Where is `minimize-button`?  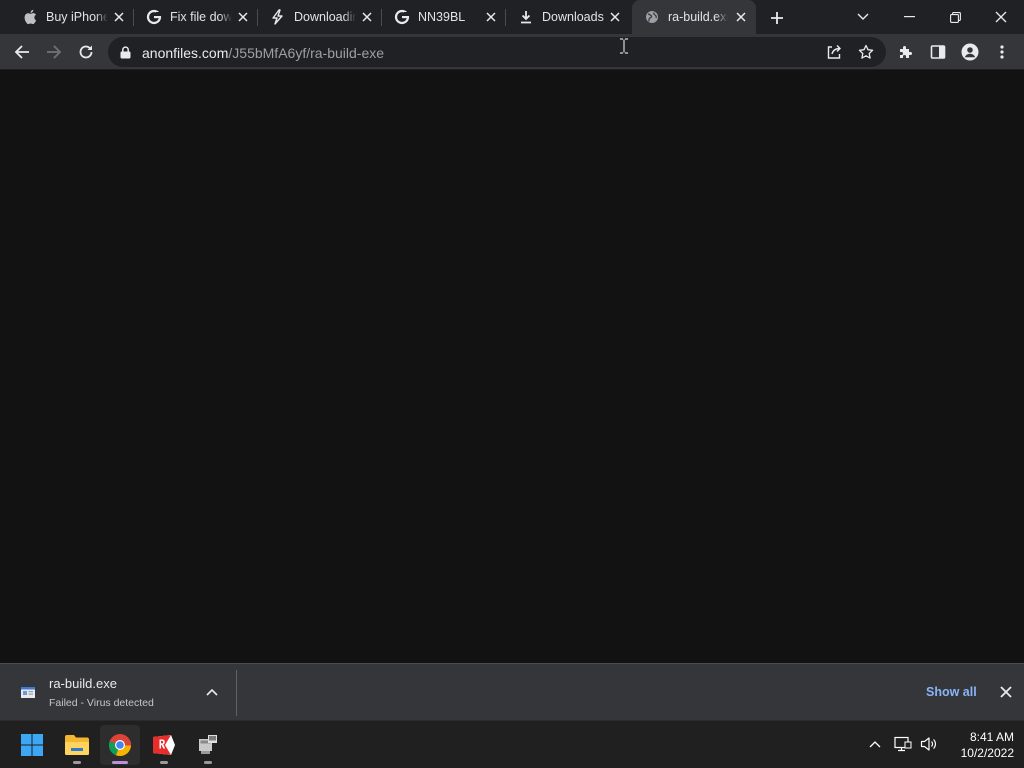 minimize-button is located at coordinates (909, 17).